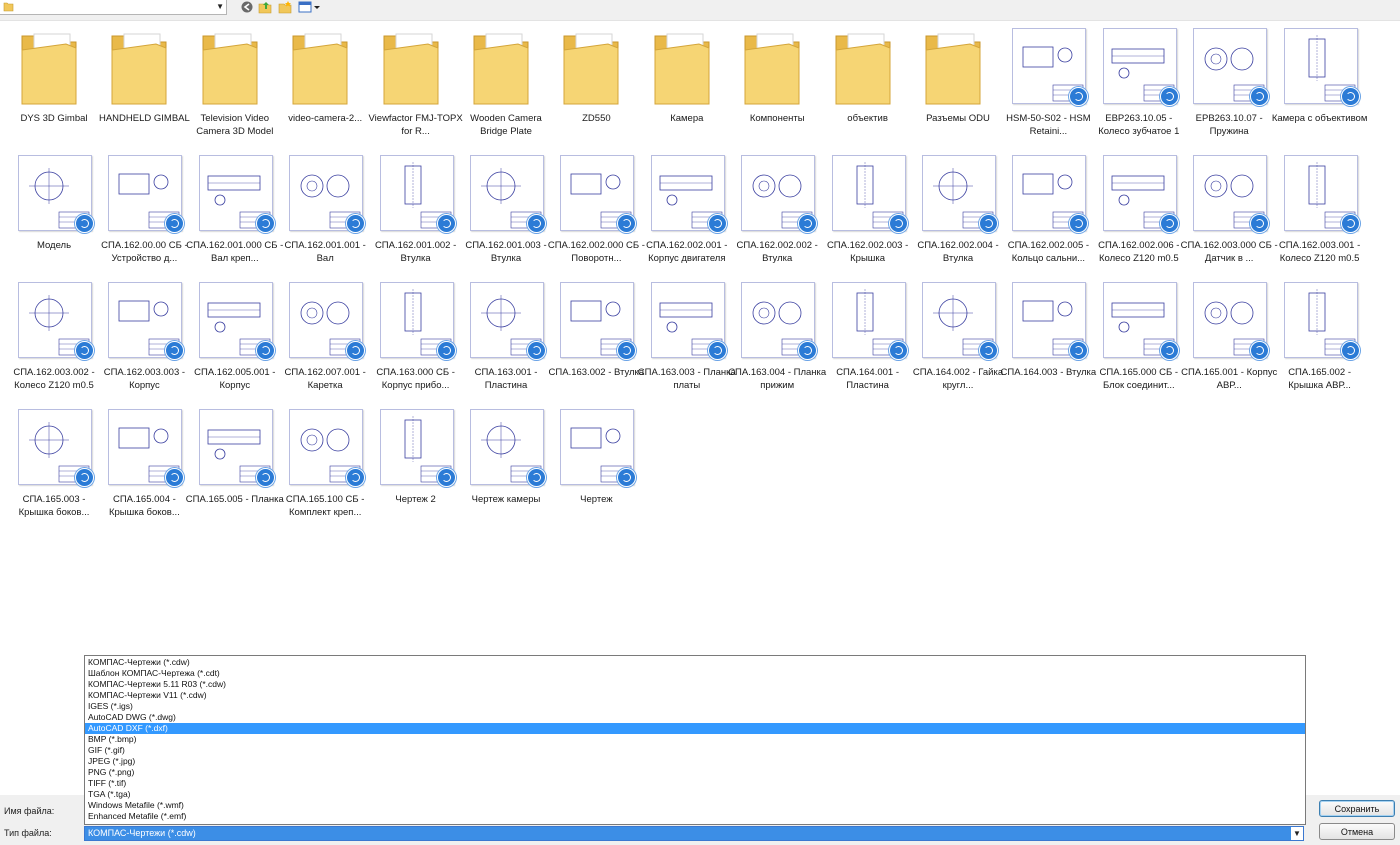 The image size is (1400, 845). Describe the element at coordinates (695, 673) in the screenshot. I see `filetype-option: Шаблон КОМПАС-Чертежа (*.cdt)` at that location.